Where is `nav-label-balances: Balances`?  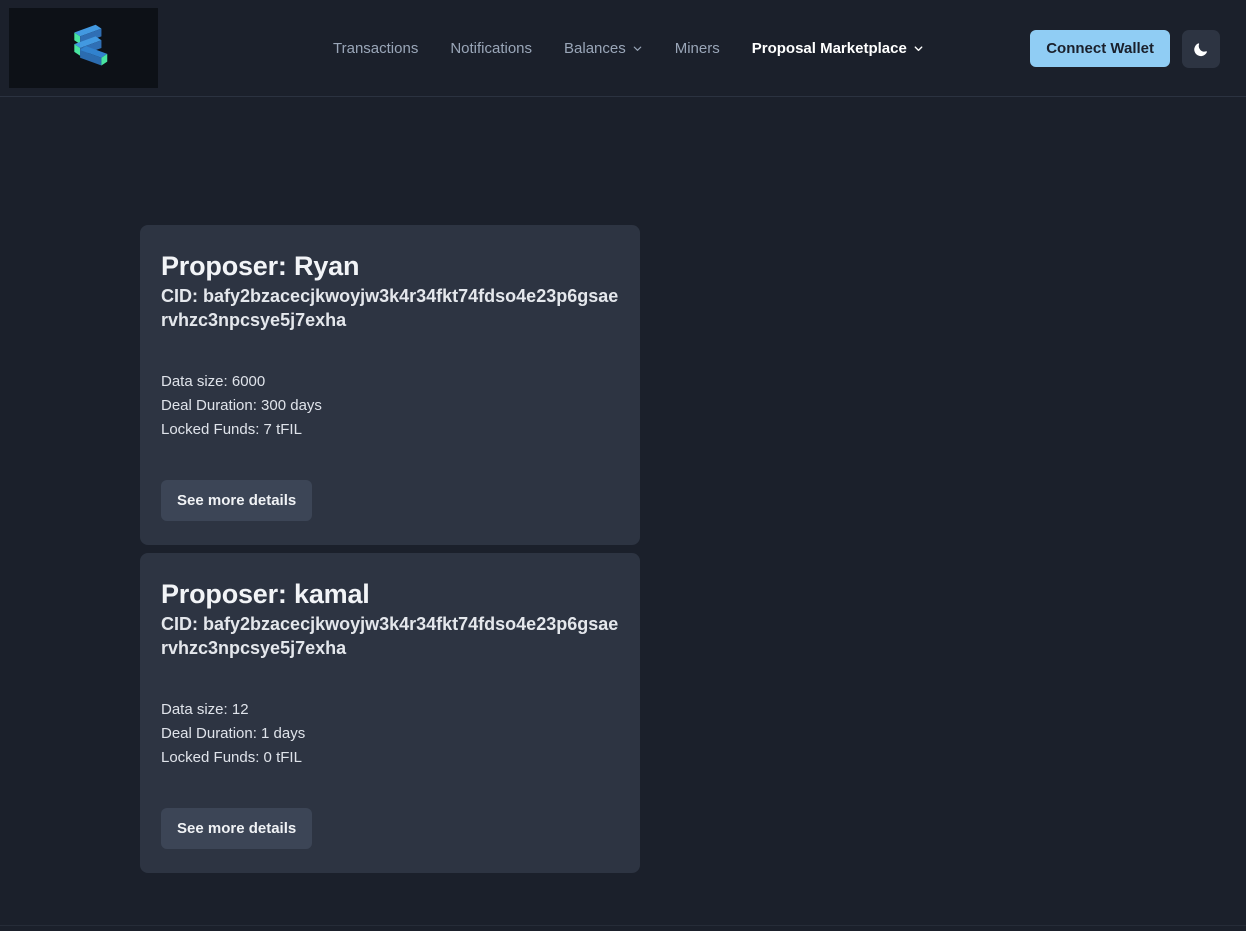
nav-label-balances: Balances is located at coordinates (595, 48).